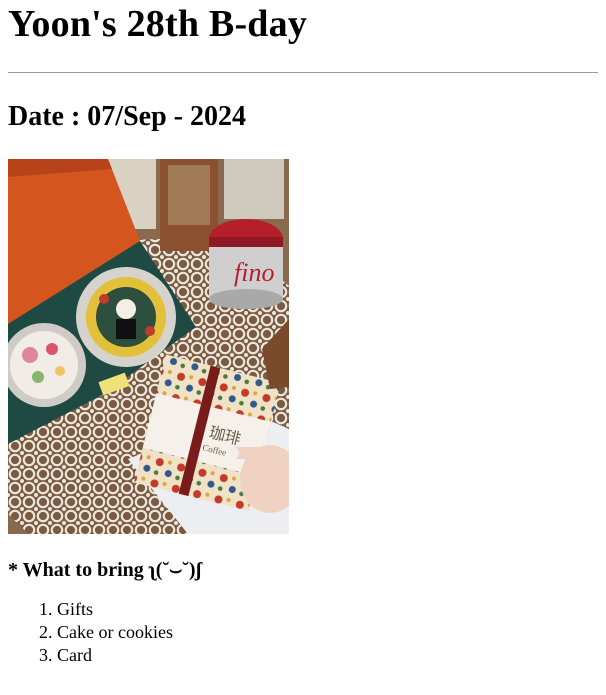  Describe the element at coordinates (327, 609) in the screenshot. I see `list-item-gifts: Gifts` at that location.